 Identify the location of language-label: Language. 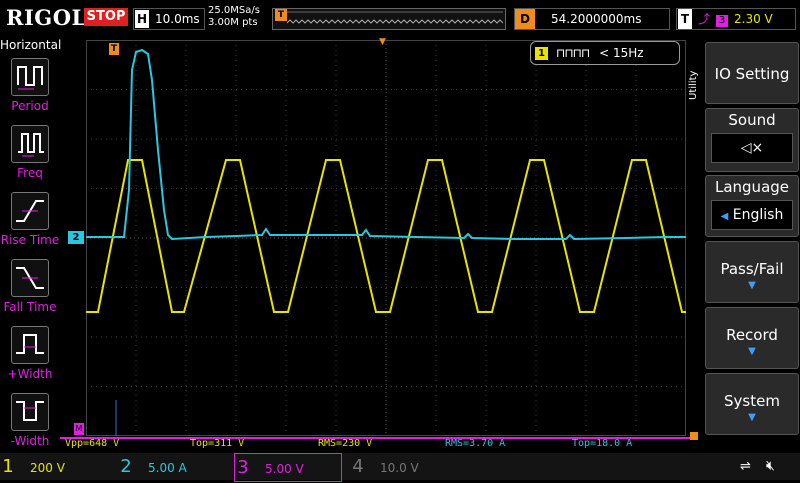
(752, 187).